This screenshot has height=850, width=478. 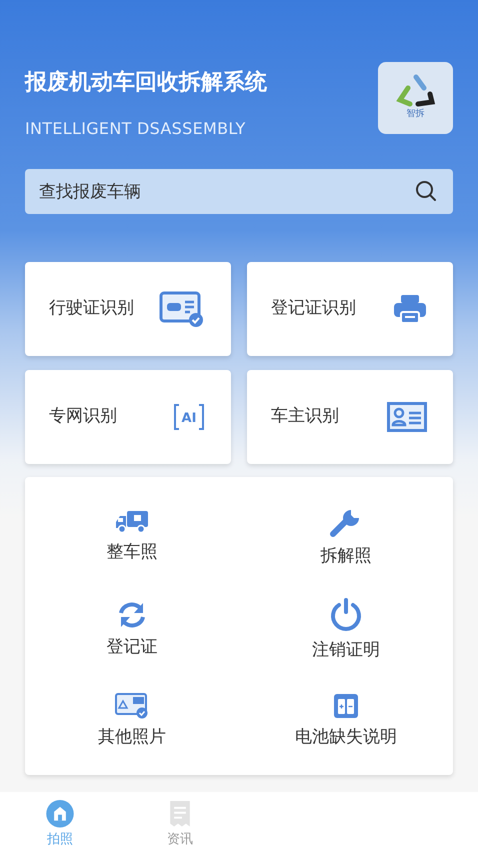 I want to click on photo-category-button: 电池缺失说明, so click(x=346, y=721).